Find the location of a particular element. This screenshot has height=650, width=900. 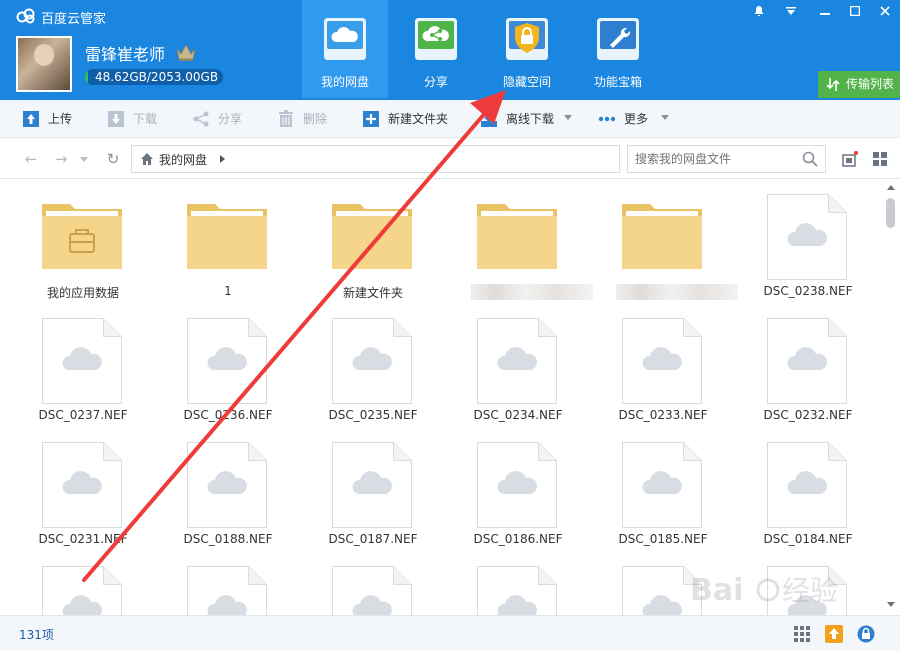

folder-icon is located at coordinates (517, 236).